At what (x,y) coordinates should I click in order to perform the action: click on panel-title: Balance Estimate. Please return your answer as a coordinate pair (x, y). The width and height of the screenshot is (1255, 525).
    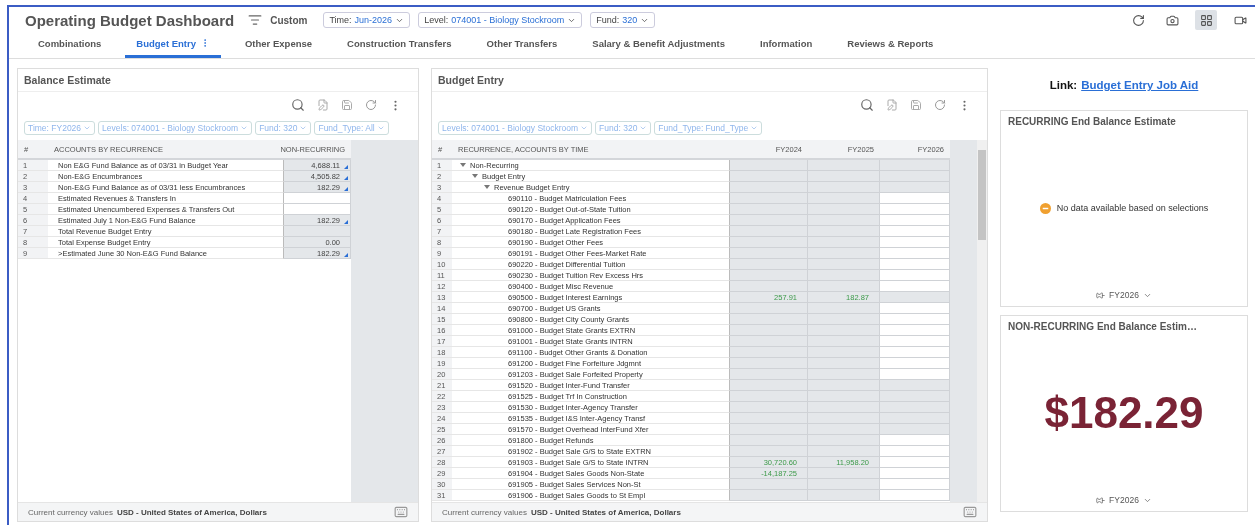
    Looking at the image, I should click on (218, 80).